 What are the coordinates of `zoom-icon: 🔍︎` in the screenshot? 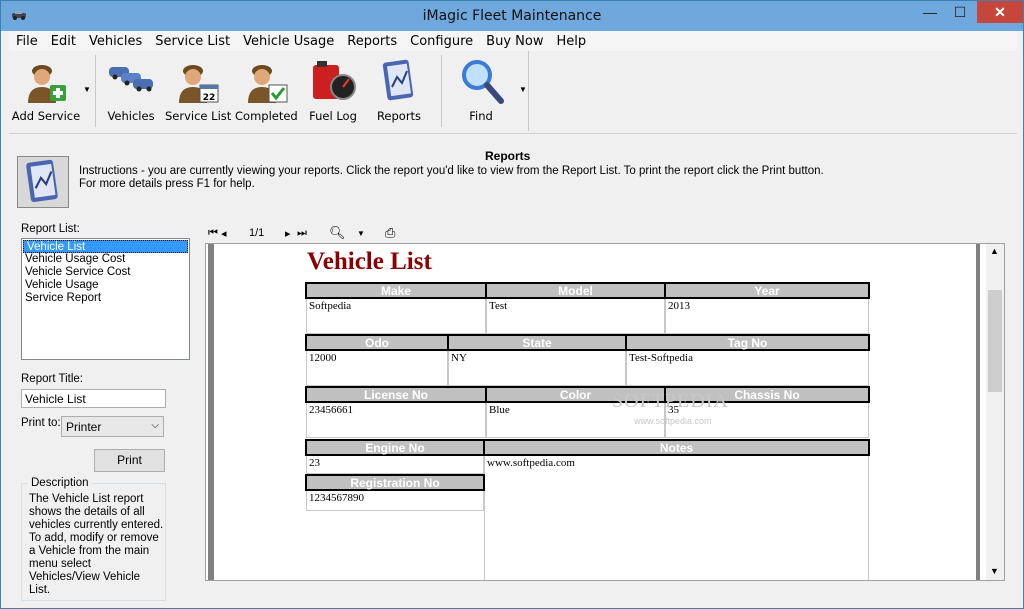 It's located at (337, 233).